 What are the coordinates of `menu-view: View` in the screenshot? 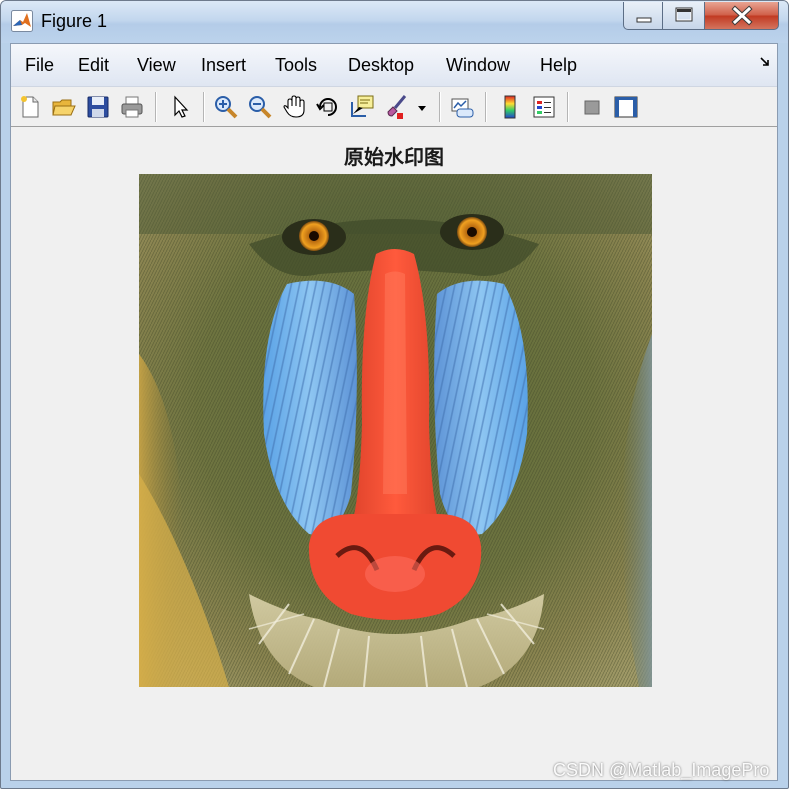 It's located at (156, 65).